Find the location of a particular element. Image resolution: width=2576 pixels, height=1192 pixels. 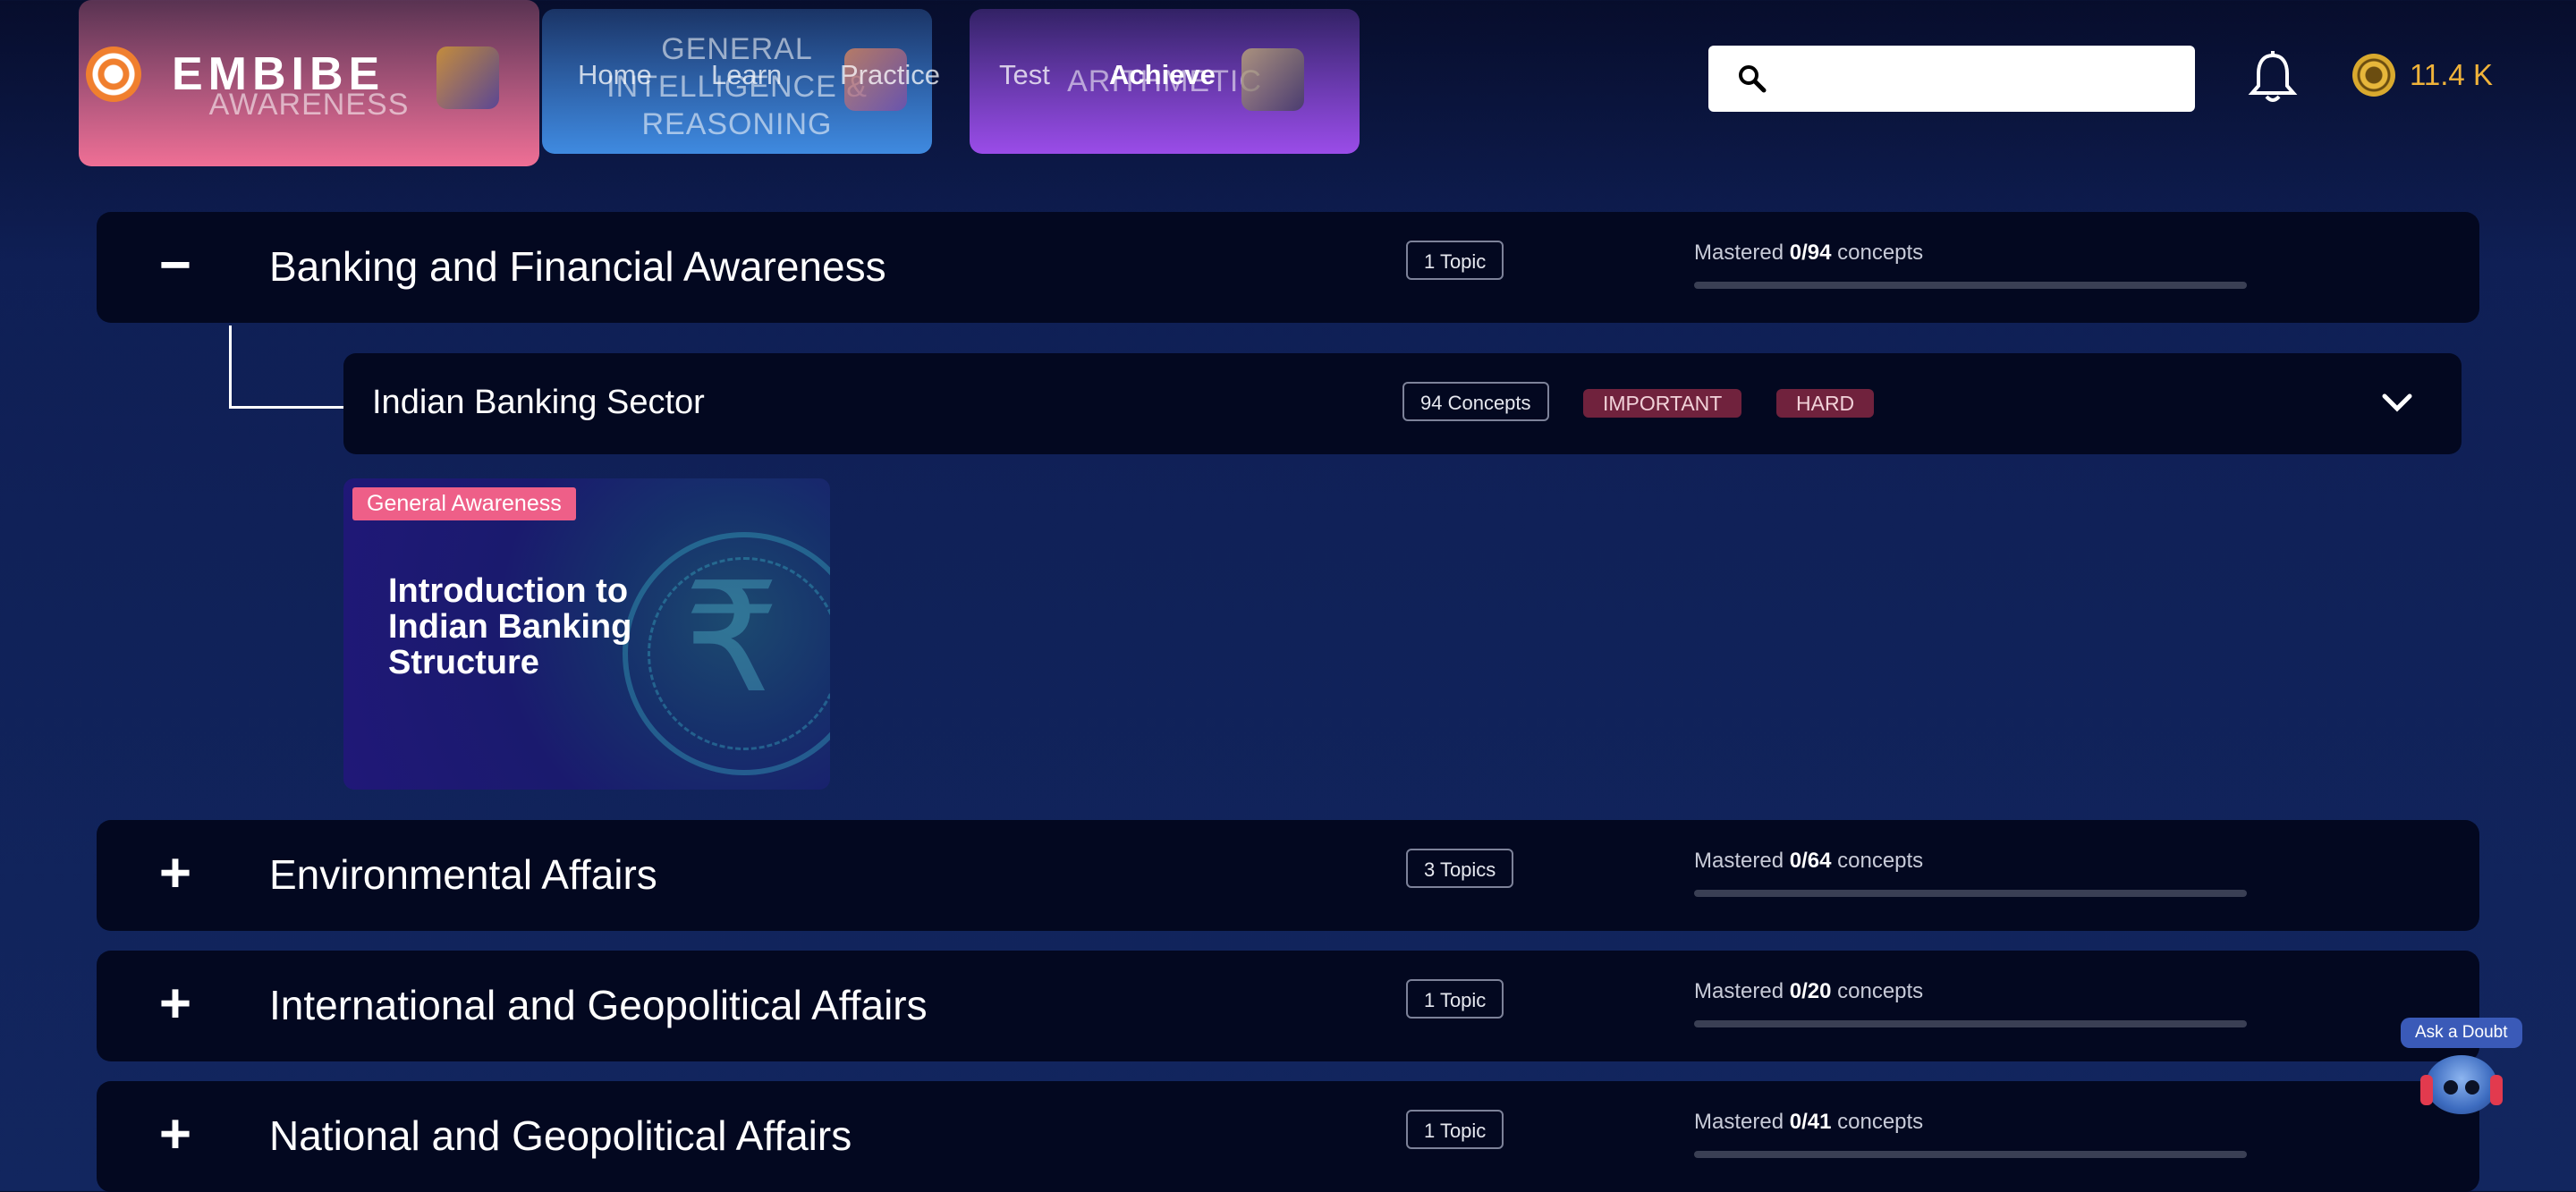

ask-doubt-label: Ask a Doubt is located at coordinates (2461, 1033).